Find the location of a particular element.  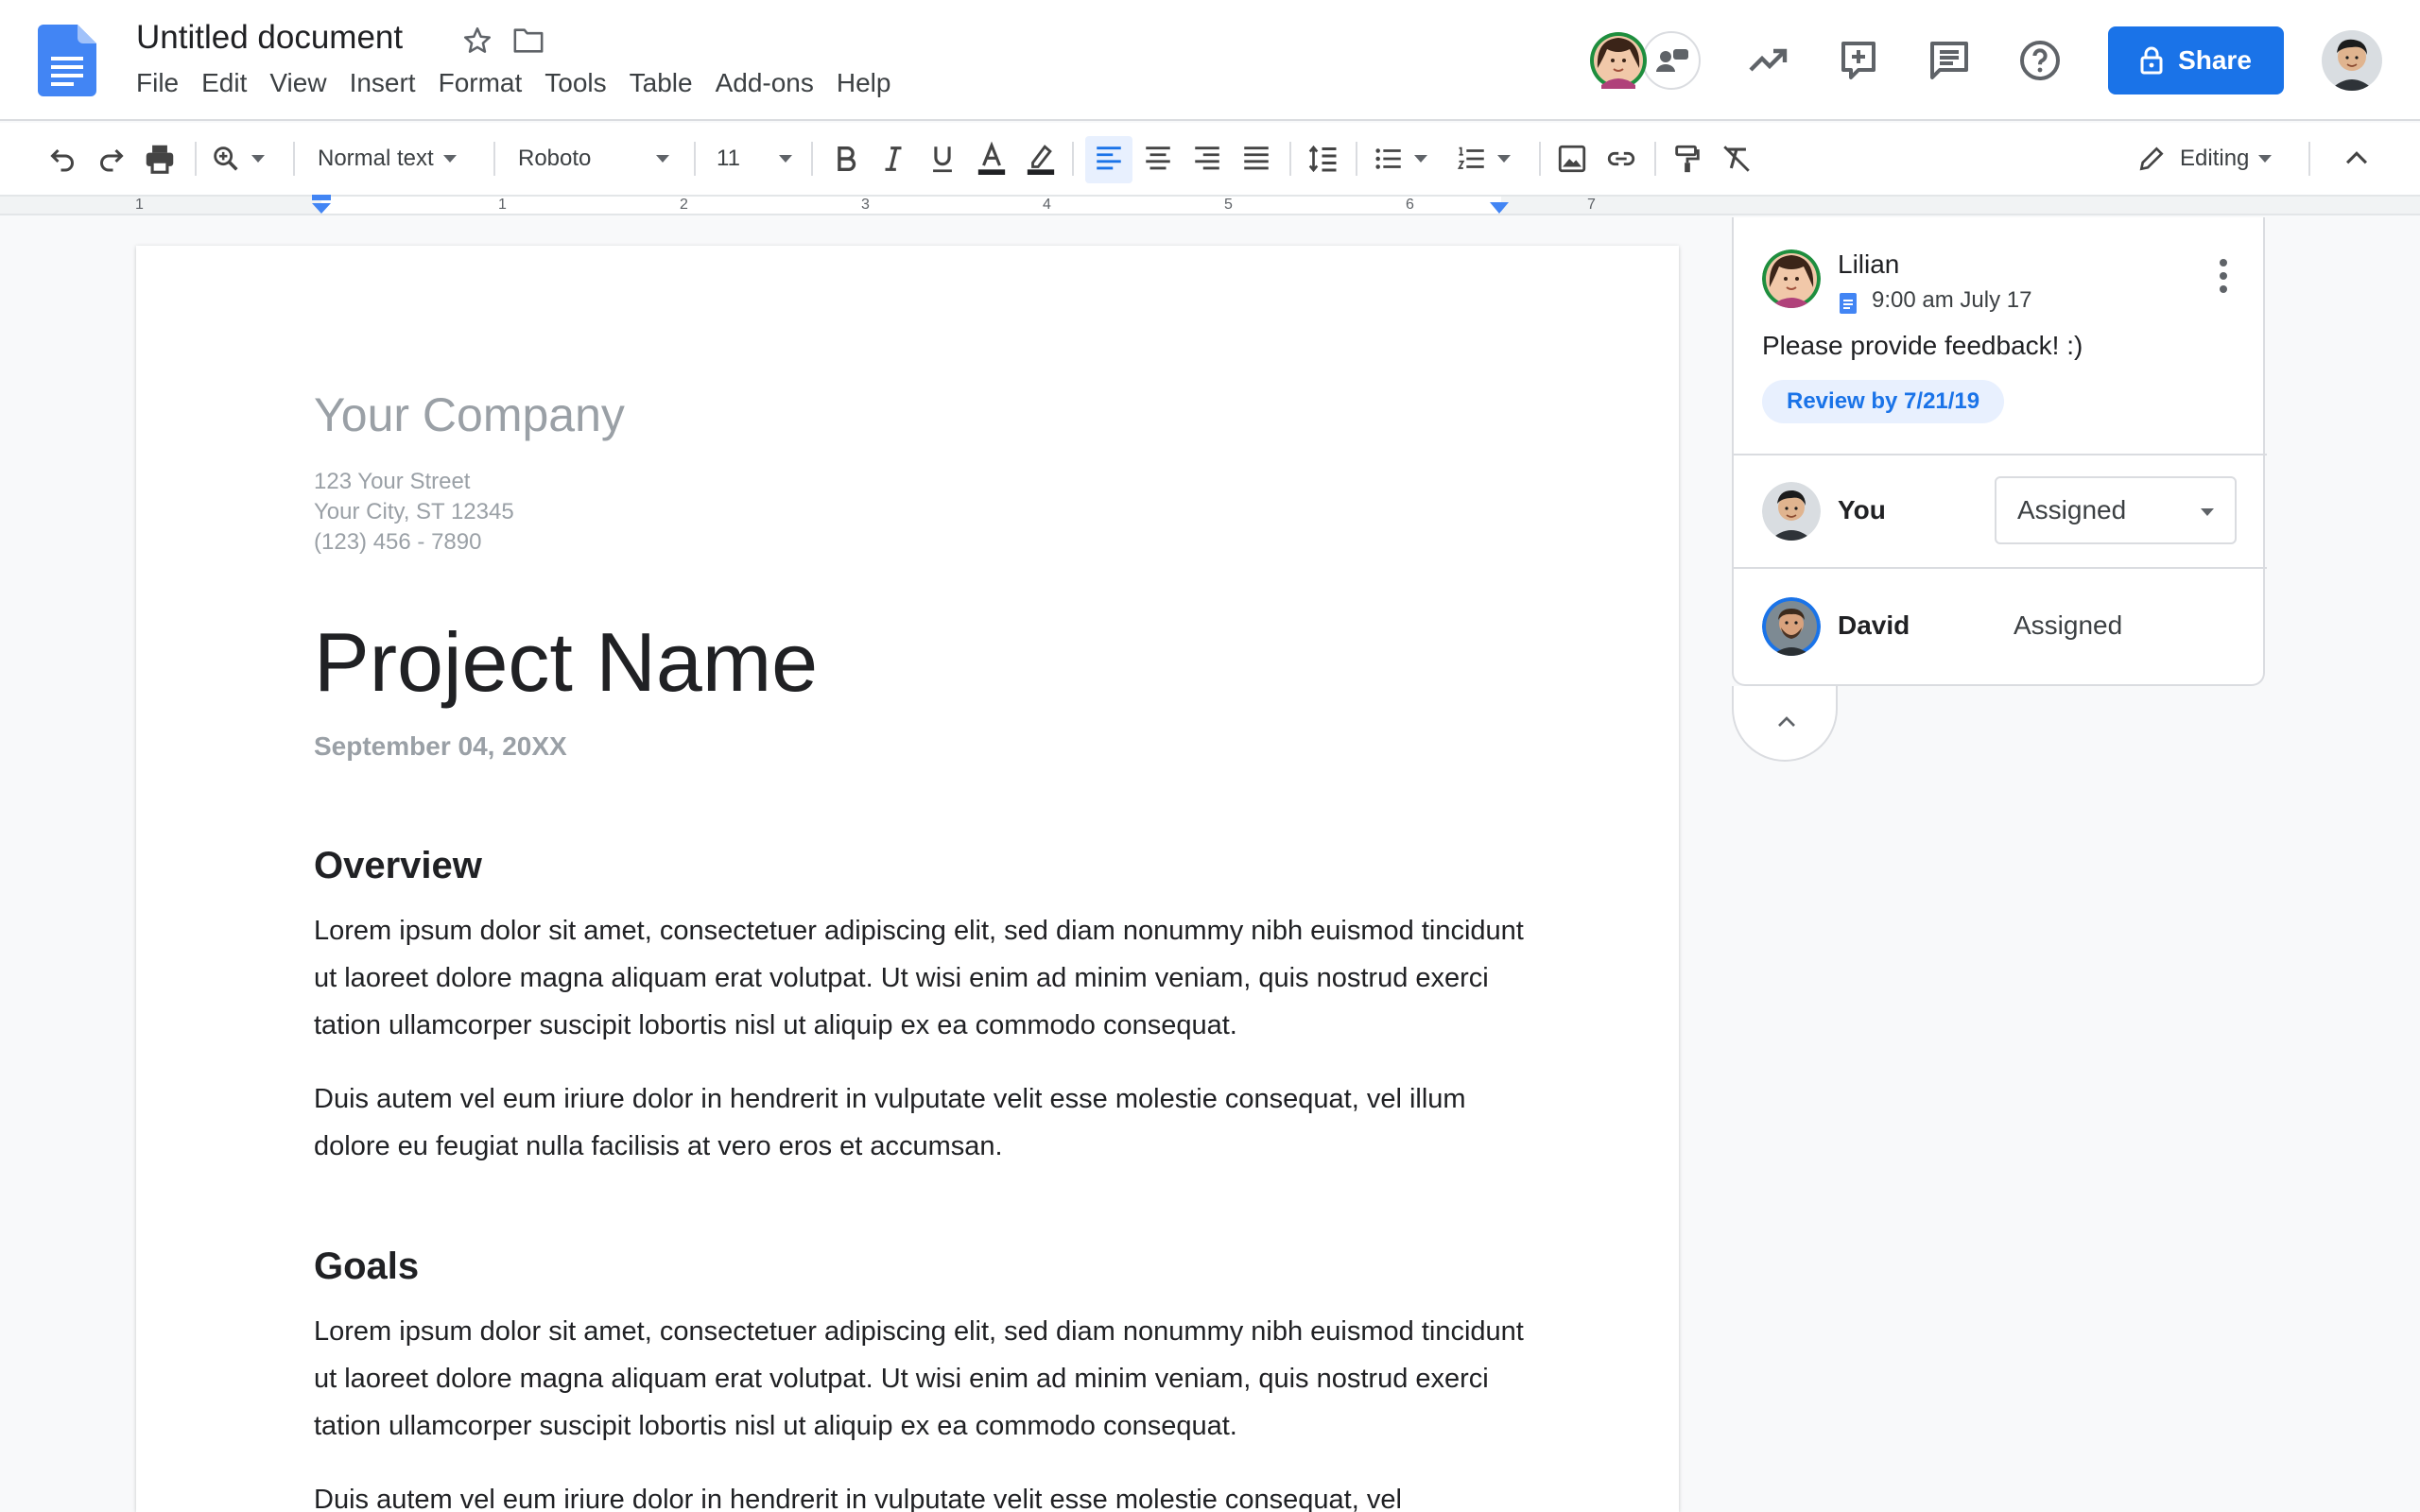

menu-table: Table is located at coordinates (667, 83).